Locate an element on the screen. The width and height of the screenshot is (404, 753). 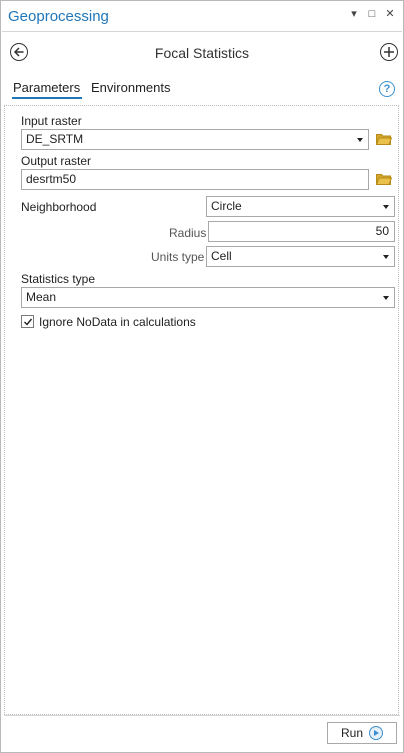
pane-controls: ▾ □ ✕ is located at coordinates (372, 14).